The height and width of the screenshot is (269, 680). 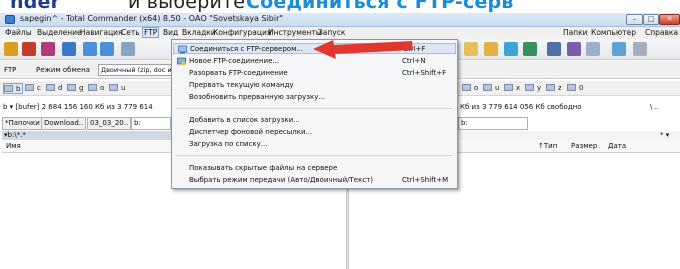 I want to click on red-arrow-shape, so click(x=363, y=49).